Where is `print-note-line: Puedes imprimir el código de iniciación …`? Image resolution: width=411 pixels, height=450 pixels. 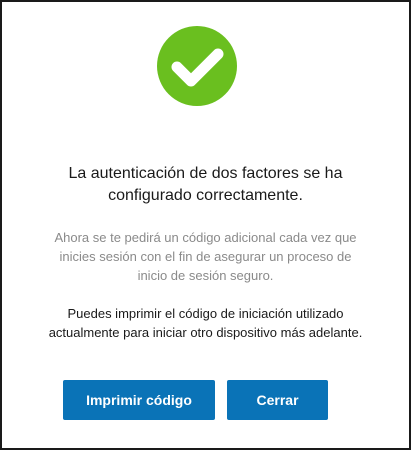 print-note-line: Puedes imprimir el código de iniciación … is located at coordinates (205, 313).